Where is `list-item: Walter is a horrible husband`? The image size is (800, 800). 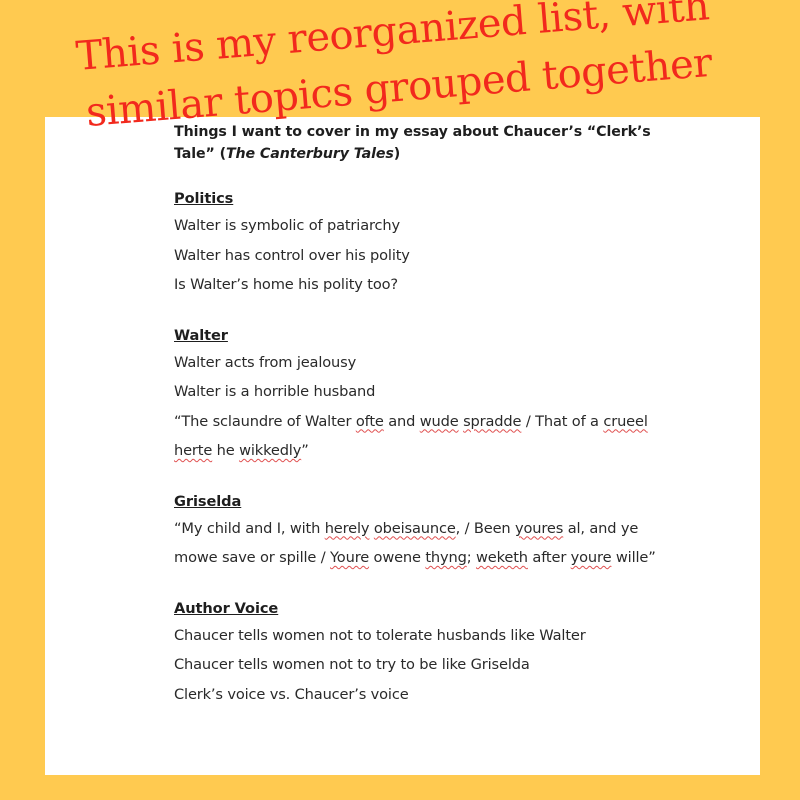
list-item: Walter is a horrible husband is located at coordinates (275, 391).